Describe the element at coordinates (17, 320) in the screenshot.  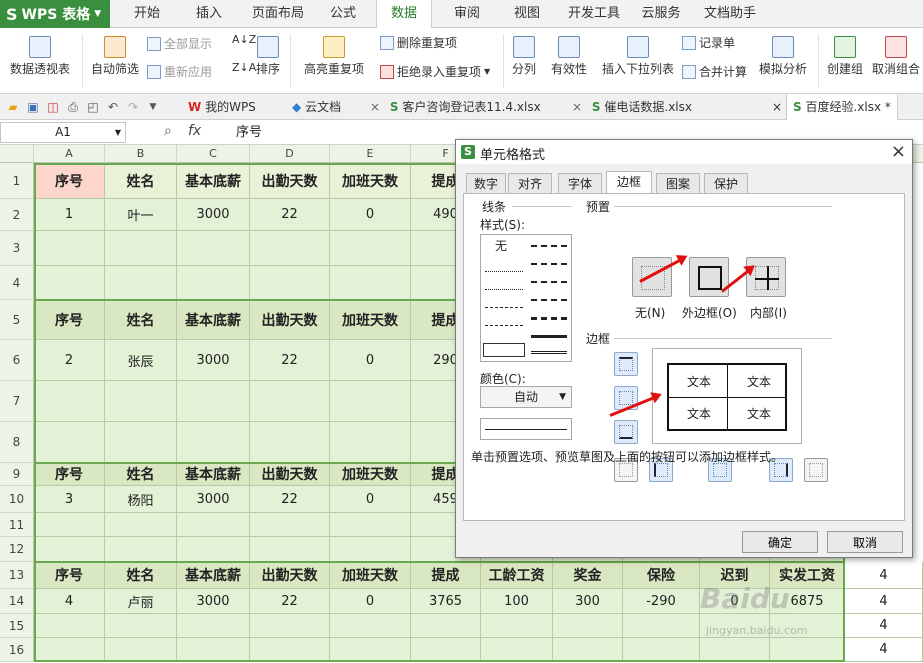
I see `row-header: 5` at that location.